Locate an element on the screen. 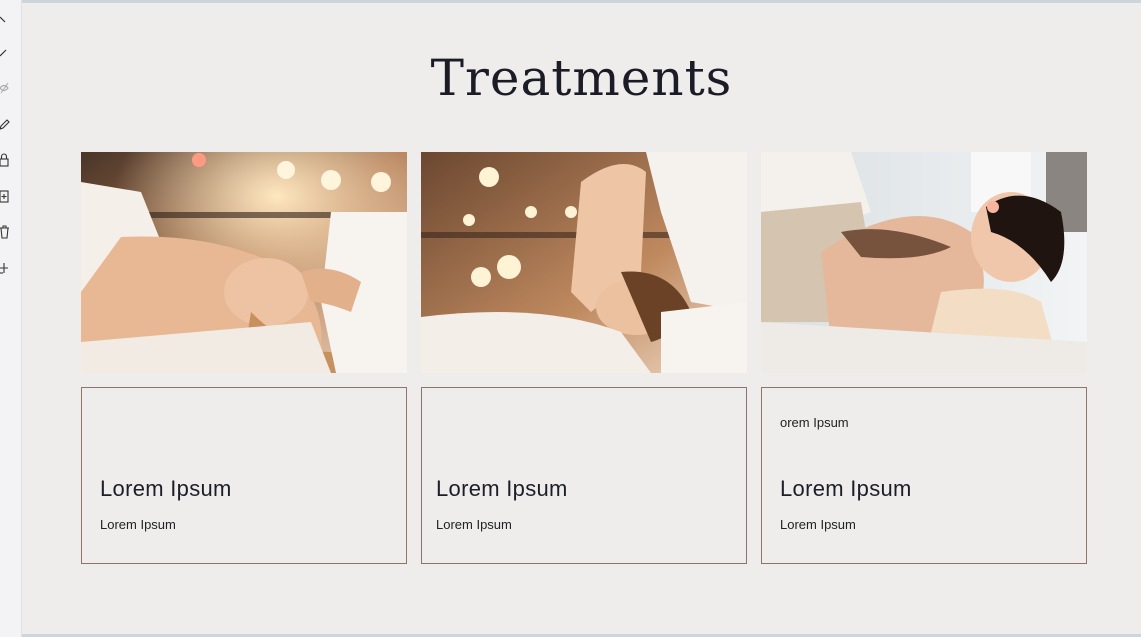 This screenshot has height=637, width=1141. pencil-icon is located at coordinates (5, 125).